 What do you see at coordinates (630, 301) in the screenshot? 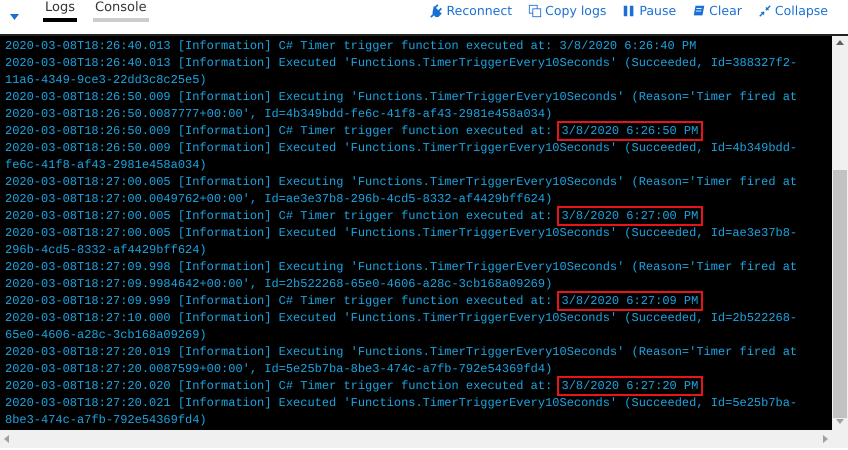
I see `highlighted-timestamp: 3/8/2020 6:27:09 PM` at bounding box center [630, 301].